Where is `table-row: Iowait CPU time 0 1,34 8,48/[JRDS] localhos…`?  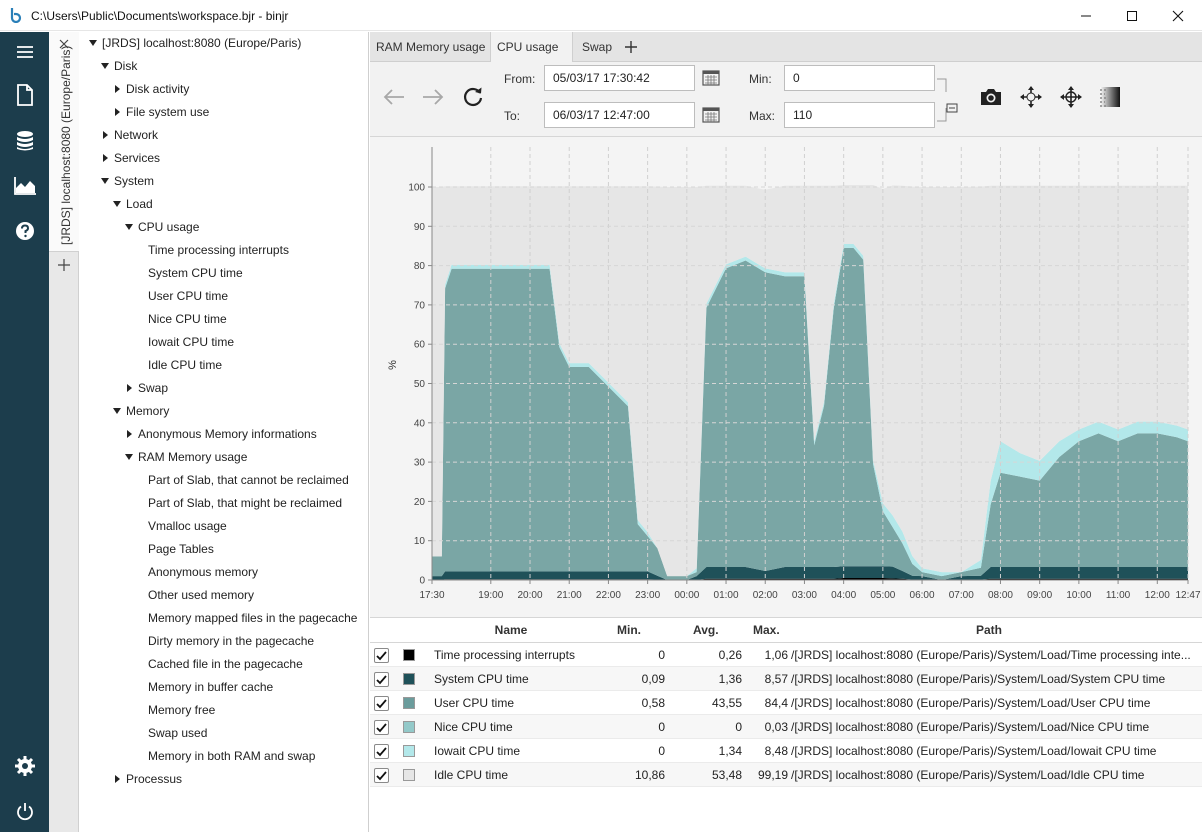
table-row: Iowait CPU time 0 1,34 8,48/[JRDS] localhos… is located at coordinates (786, 751).